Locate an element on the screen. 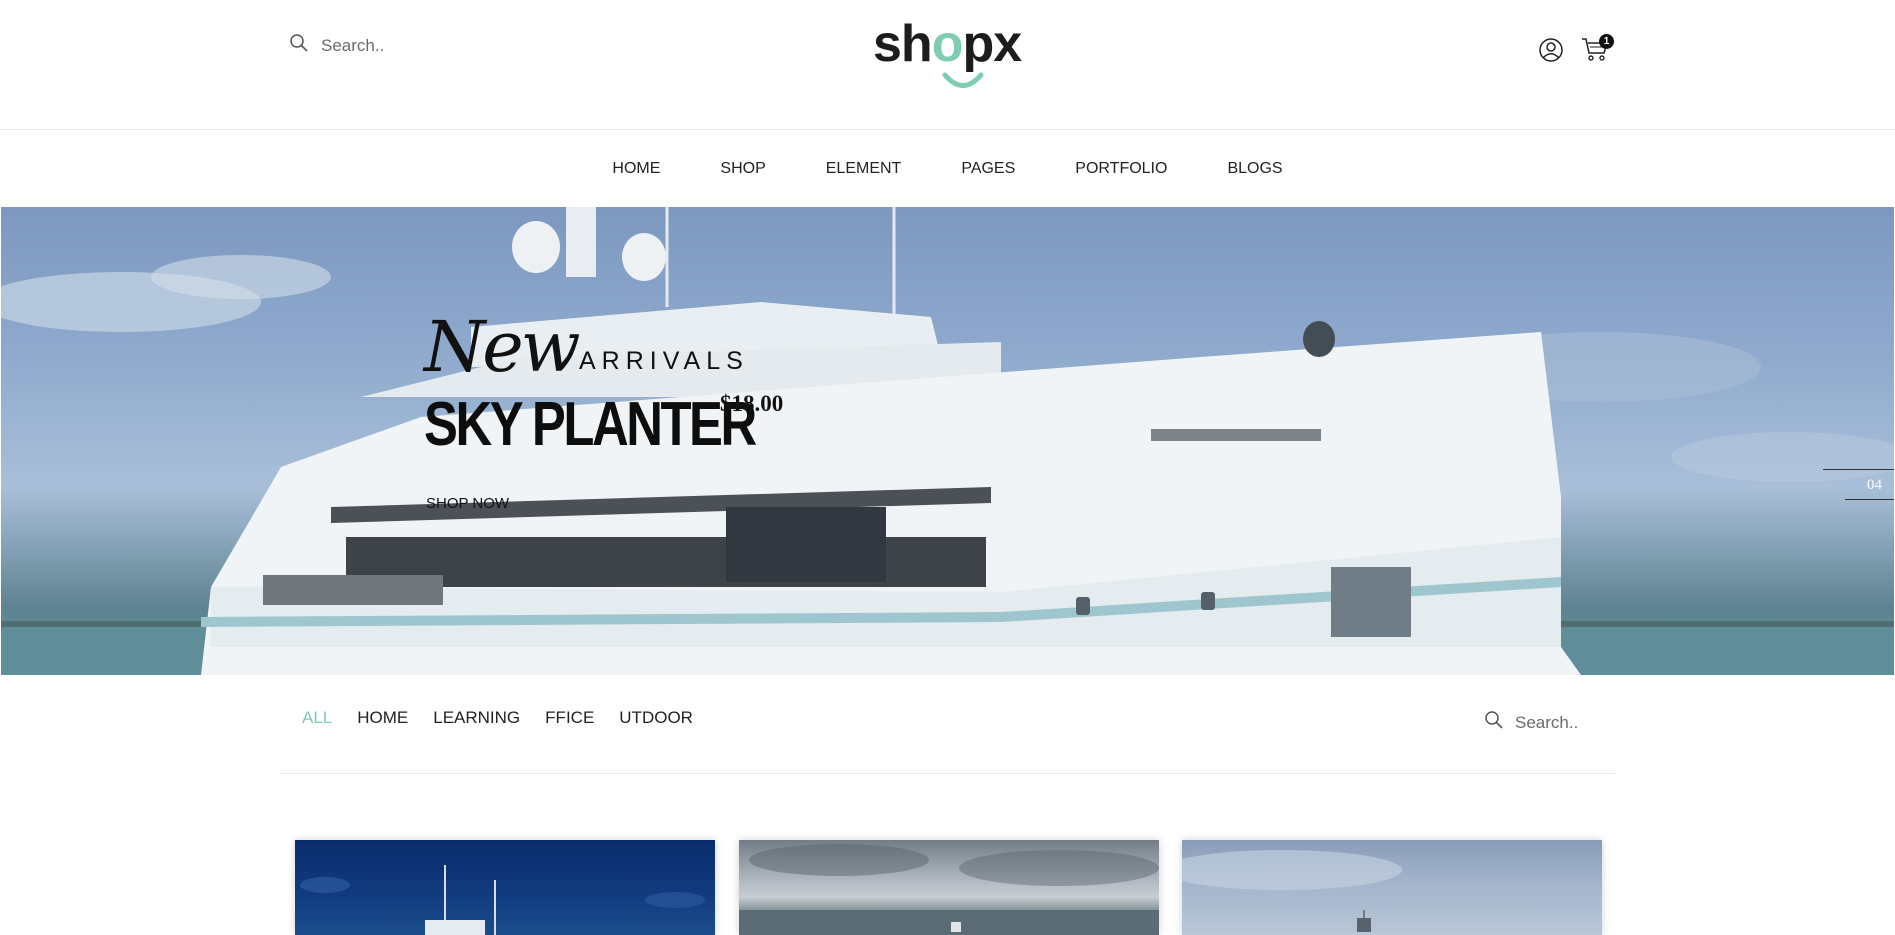 This screenshot has width=1895, height=935. nav-item-blogs: BLOGS is located at coordinates (1254, 169).